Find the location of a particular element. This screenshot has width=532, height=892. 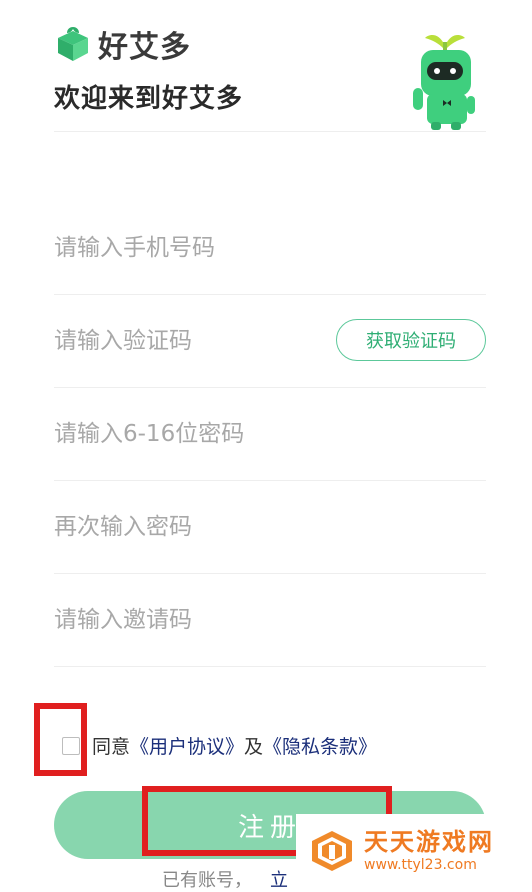

agree-checkbox is located at coordinates (71, 745).